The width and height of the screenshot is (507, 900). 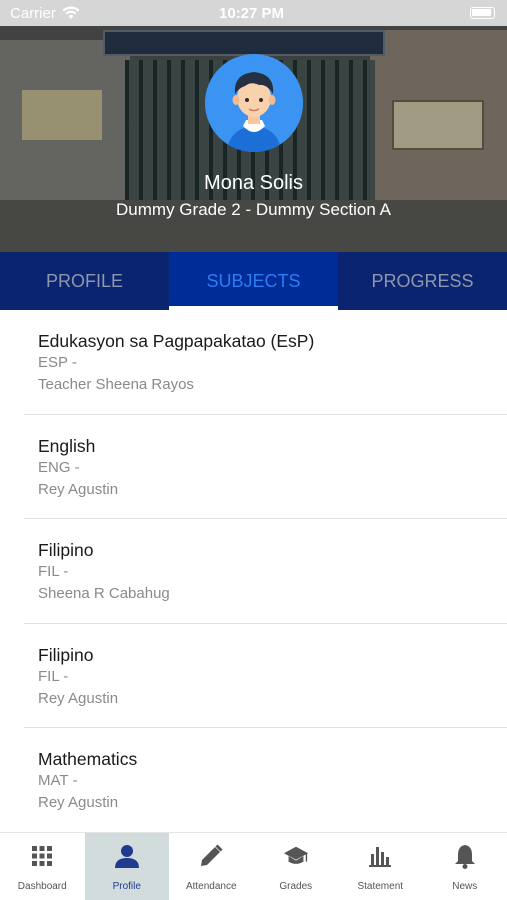 I want to click on pencil-icon, so click(x=211, y=856).